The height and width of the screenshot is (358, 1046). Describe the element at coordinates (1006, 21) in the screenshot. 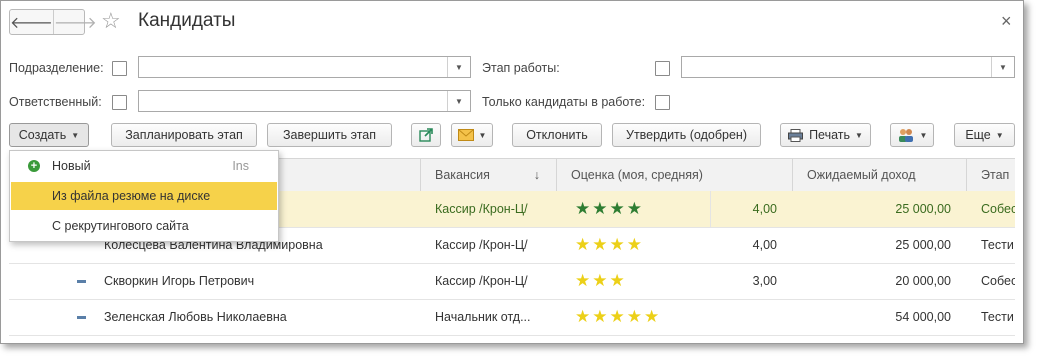

I see `close-icon: ×` at that location.